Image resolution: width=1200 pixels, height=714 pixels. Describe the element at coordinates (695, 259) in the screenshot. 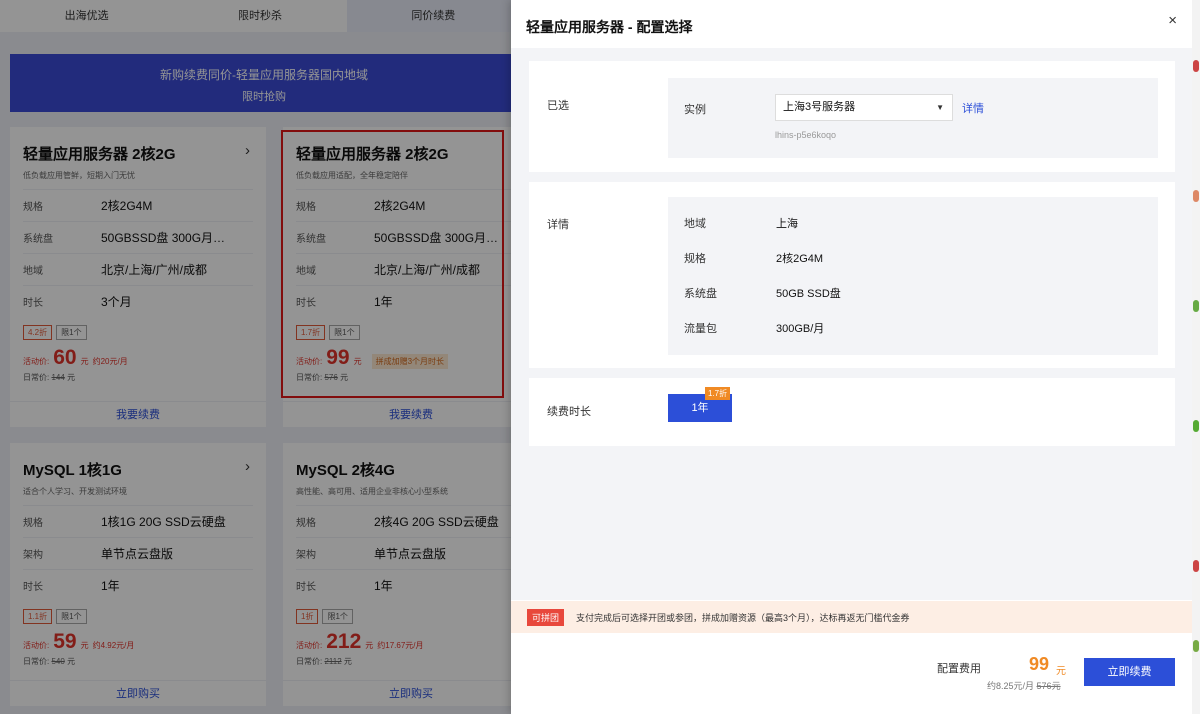

I see `detail-key: 规格` at that location.